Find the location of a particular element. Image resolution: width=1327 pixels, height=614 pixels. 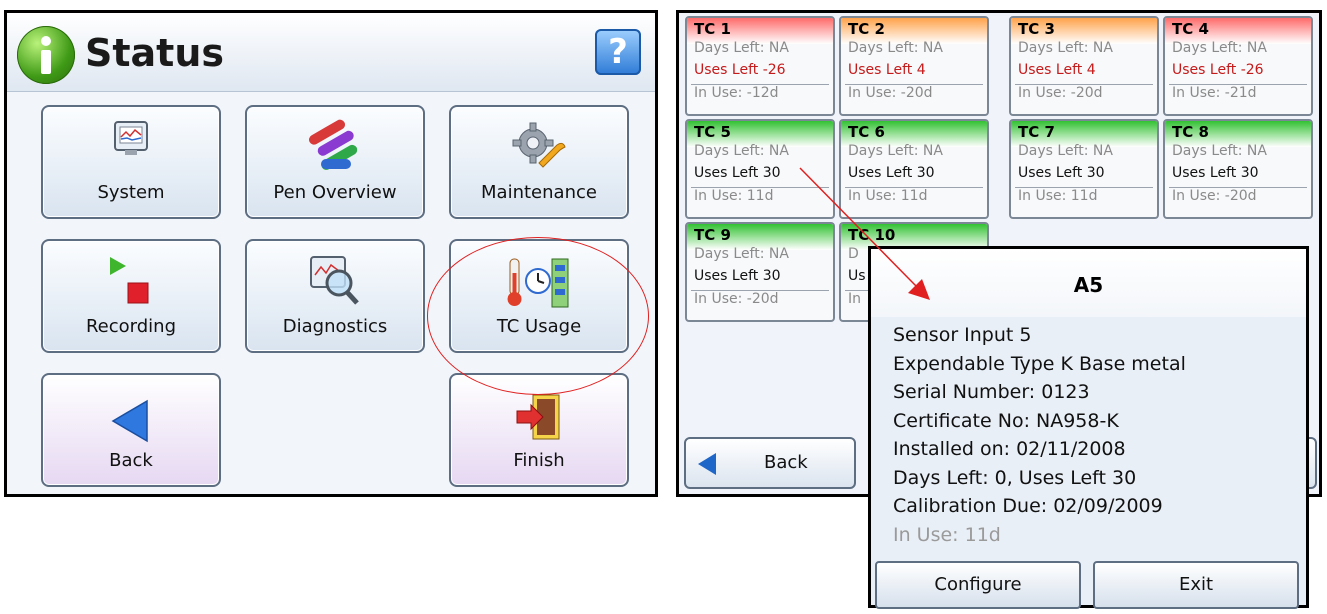

tc-name: TC 8 is located at coordinates (1190, 132).